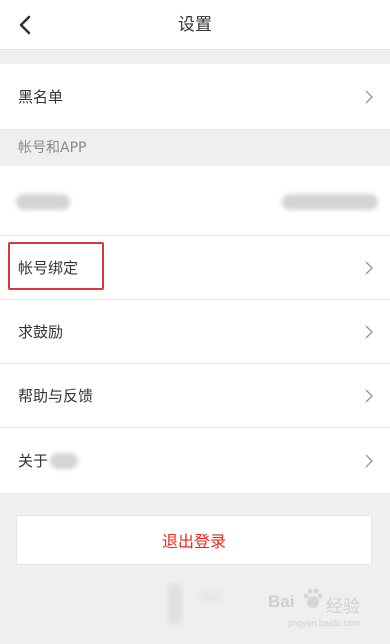  I want to click on menu-item-blacklist: 黑名单, so click(195, 97).